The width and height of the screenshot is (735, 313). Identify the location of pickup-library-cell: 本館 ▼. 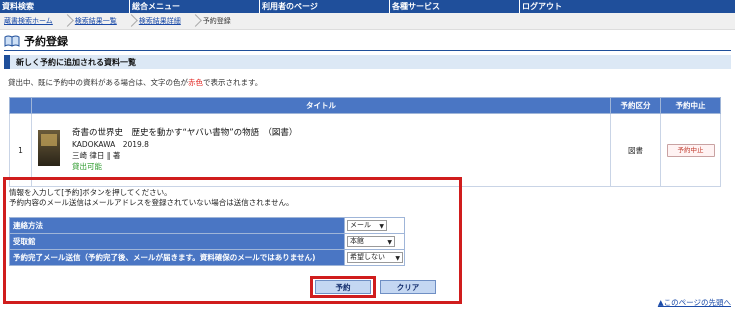
(374, 241).